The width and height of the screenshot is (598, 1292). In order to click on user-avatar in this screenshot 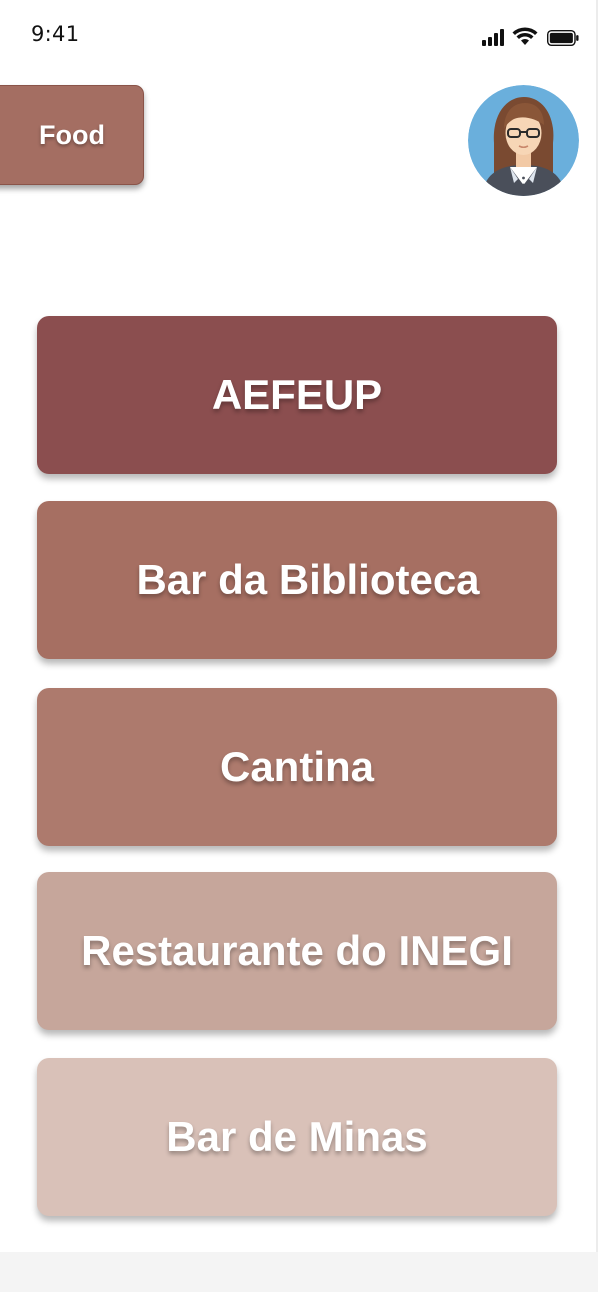, I will do `click(523, 140)`.